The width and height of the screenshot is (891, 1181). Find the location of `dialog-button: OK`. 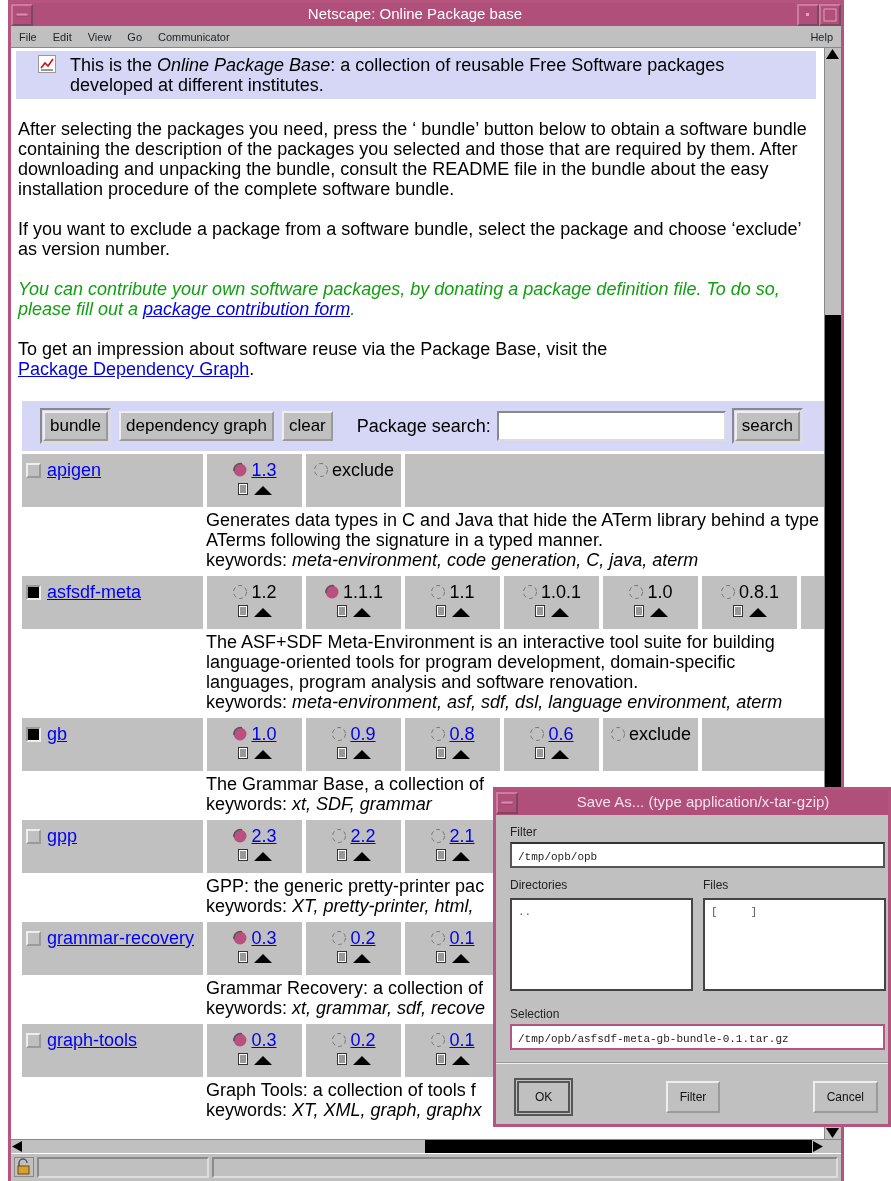

dialog-button: OK is located at coordinates (544, 1097).